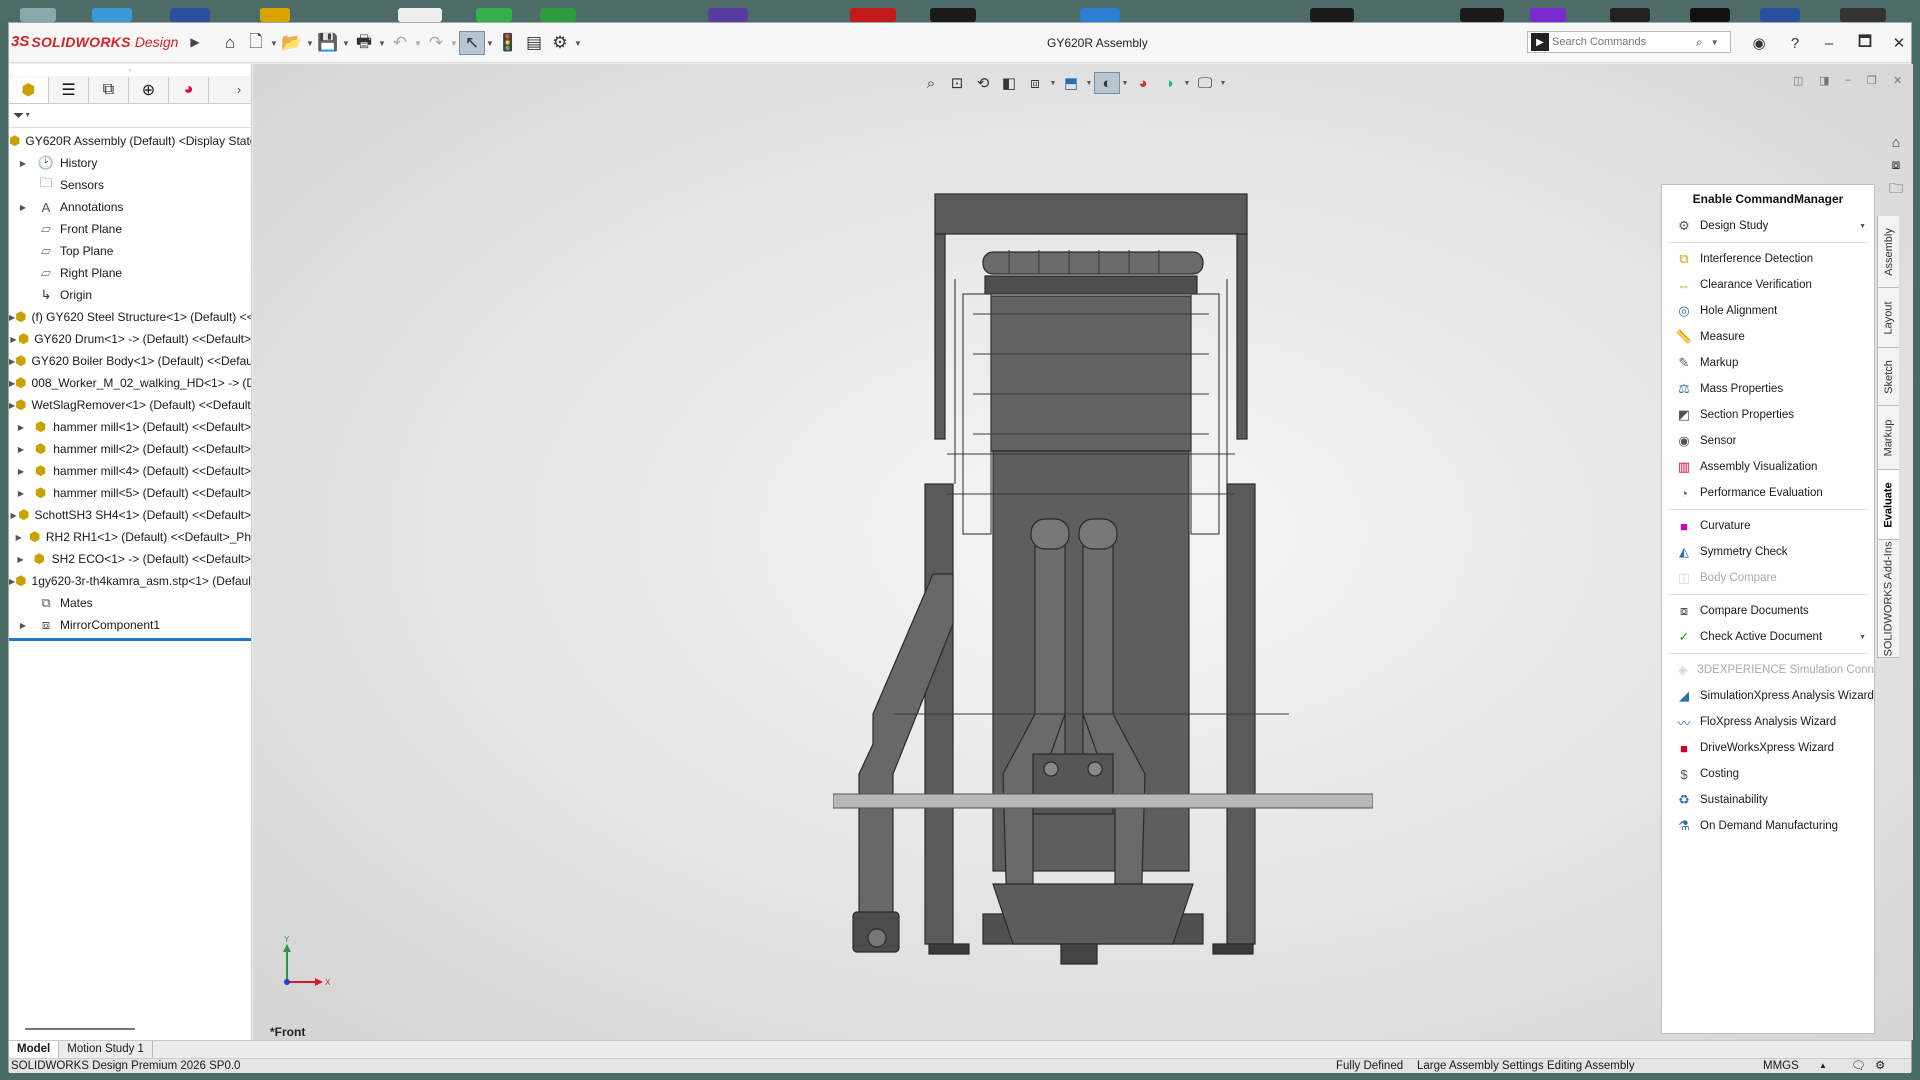 The height and width of the screenshot is (1080, 1920). Describe the element at coordinates (1880, 1066) in the screenshot. I see `status-customize-icon: ⚙` at that location.